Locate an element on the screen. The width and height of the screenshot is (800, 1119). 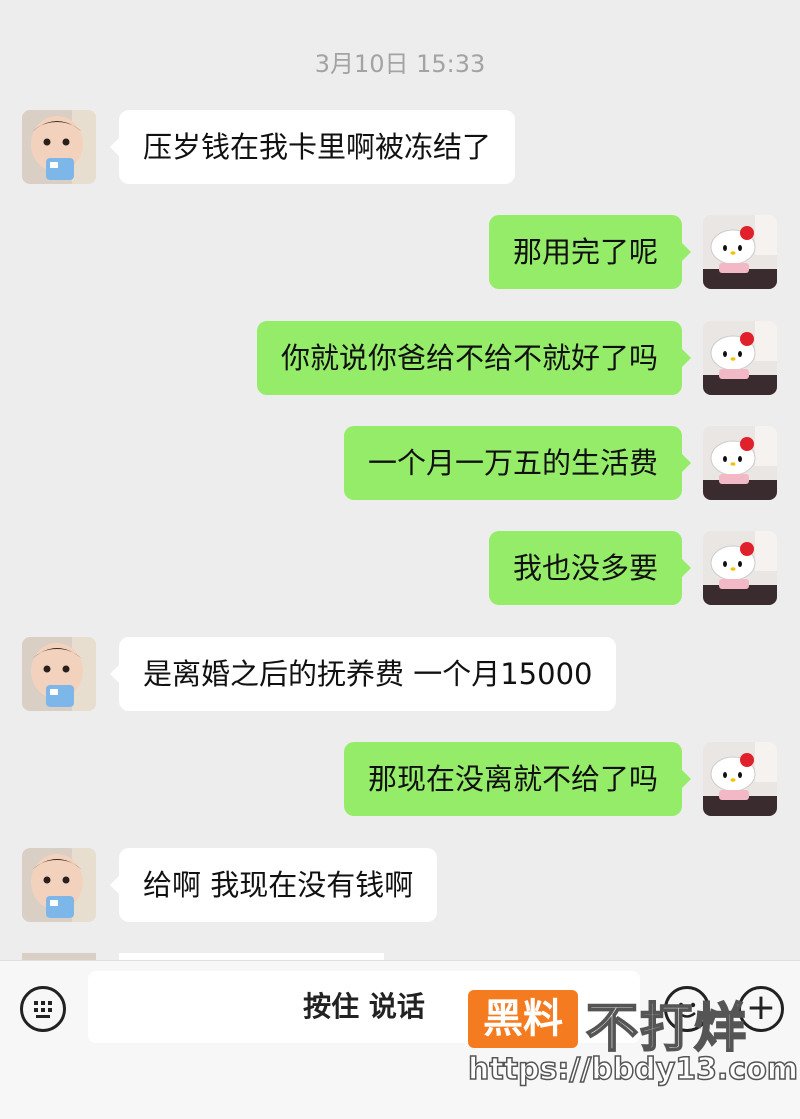
message-bubble: 那用完了呢 is located at coordinates (590, 252).